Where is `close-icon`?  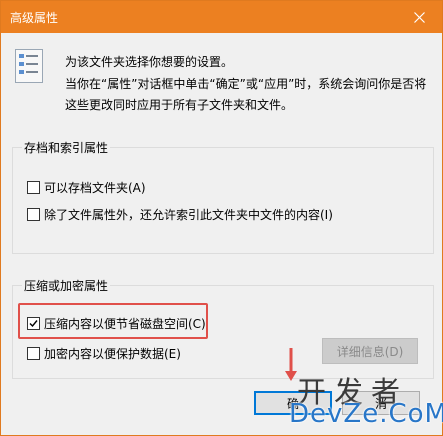 close-icon is located at coordinates (419, 17).